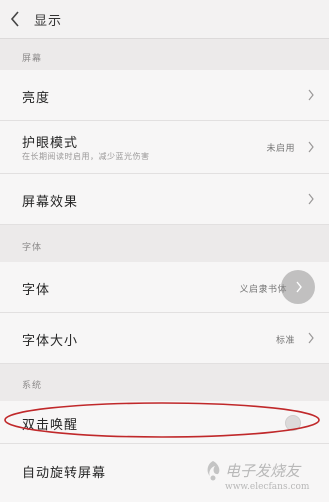  Describe the element at coordinates (263, 290) in the screenshot. I see `settings-item-value: 义启隶书体` at that location.